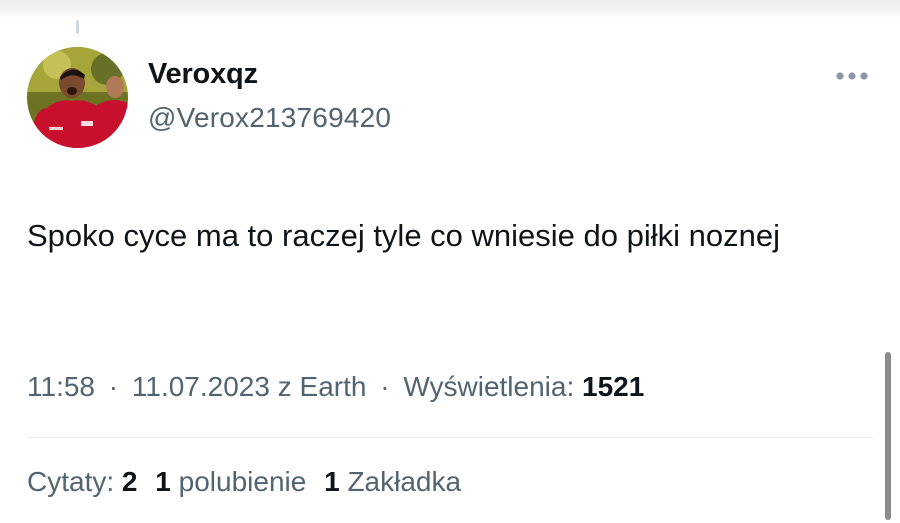  Describe the element at coordinates (163, 481) in the screenshot. I see `likes-count: 1` at that location.